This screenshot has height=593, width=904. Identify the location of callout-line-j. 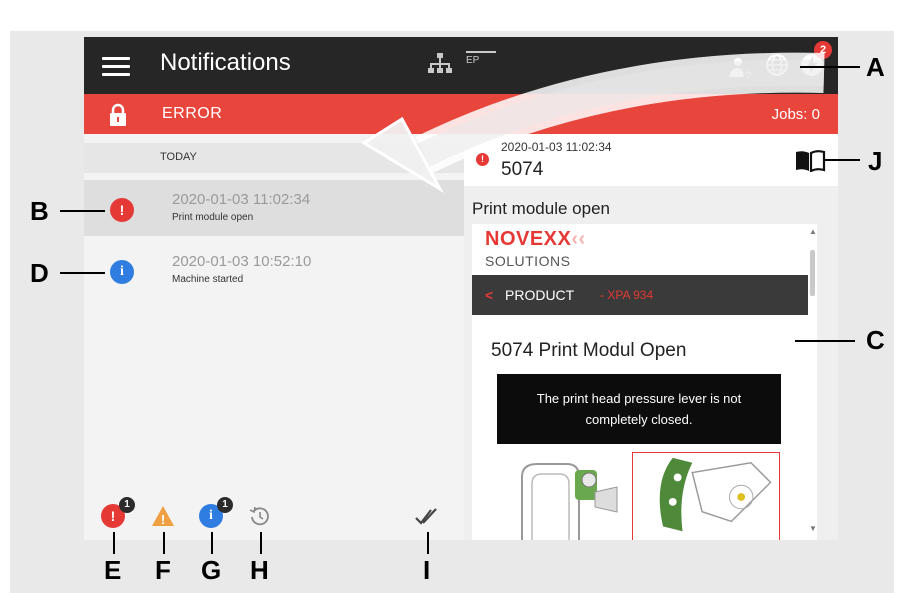
(842, 160).